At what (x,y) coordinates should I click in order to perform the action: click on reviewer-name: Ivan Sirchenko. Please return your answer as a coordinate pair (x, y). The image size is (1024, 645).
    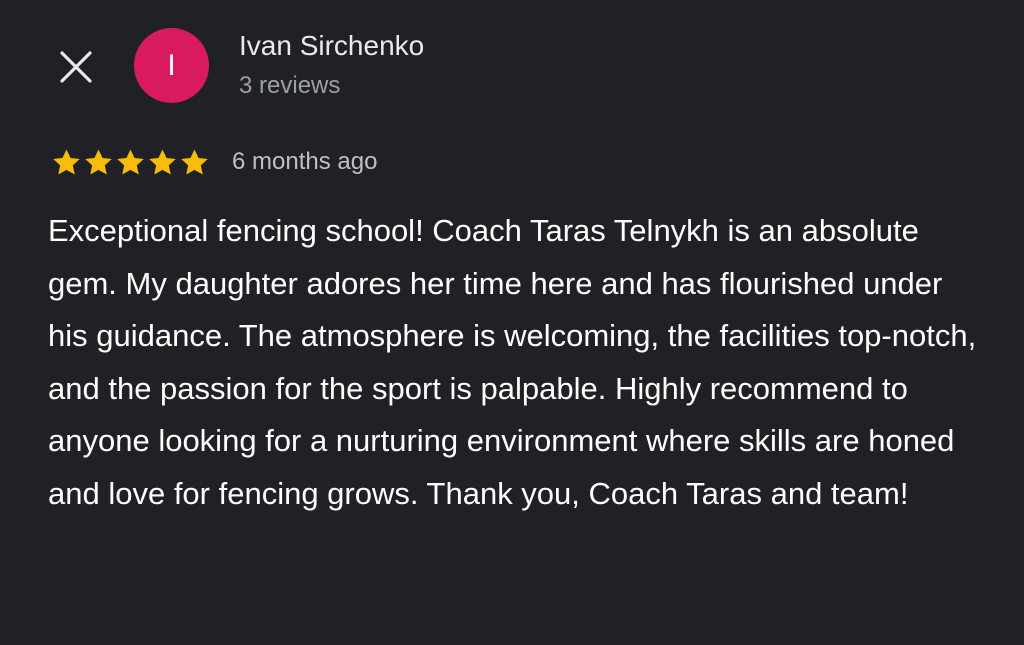
    Looking at the image, I should click on (331, 46).